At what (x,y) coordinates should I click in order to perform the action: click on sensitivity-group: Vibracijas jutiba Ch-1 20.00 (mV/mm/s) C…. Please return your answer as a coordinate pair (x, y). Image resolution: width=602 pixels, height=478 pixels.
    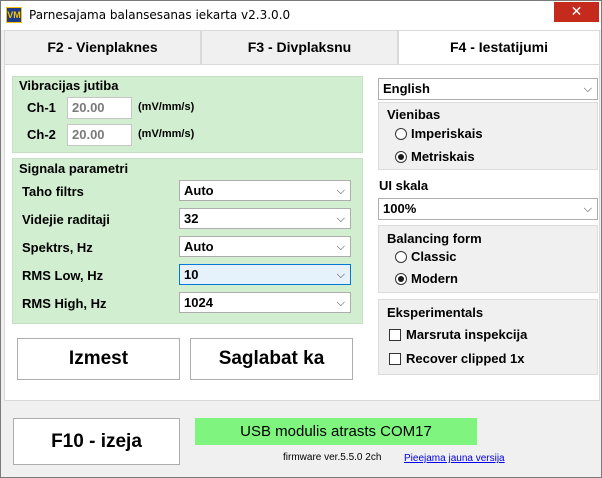
    Looking at the image, I should click on (187, 114).